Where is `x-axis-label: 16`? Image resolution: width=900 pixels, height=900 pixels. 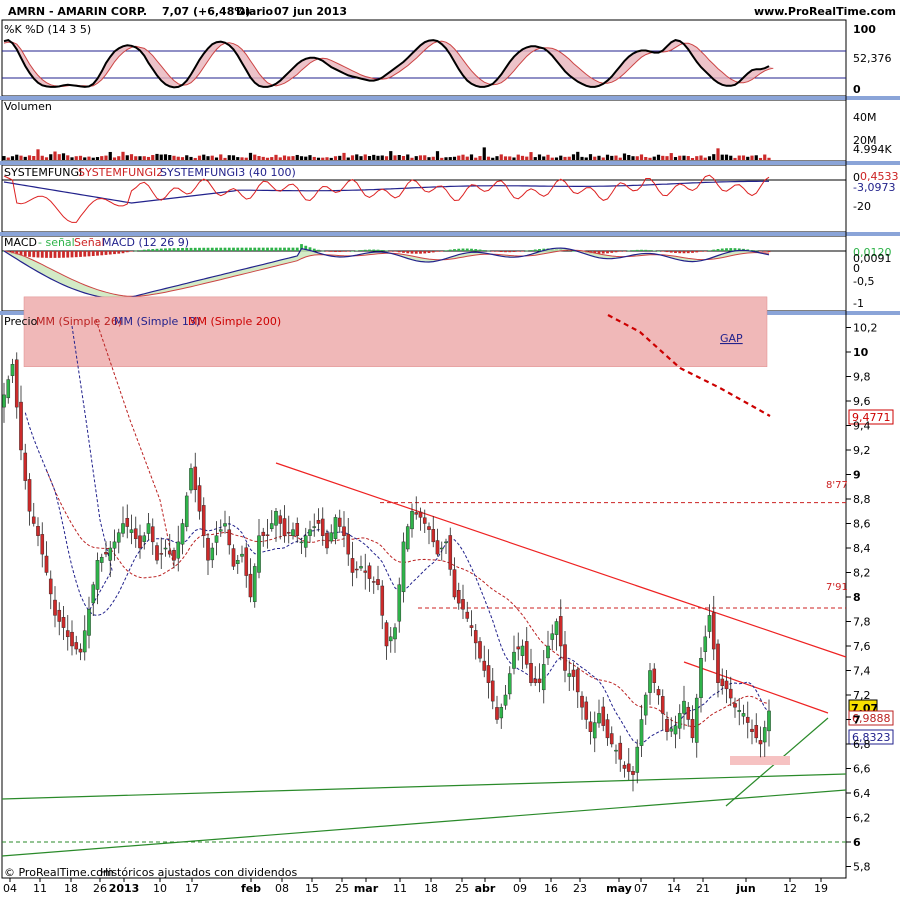
x-axis-label: 16 is located at coordinates (551, 888).